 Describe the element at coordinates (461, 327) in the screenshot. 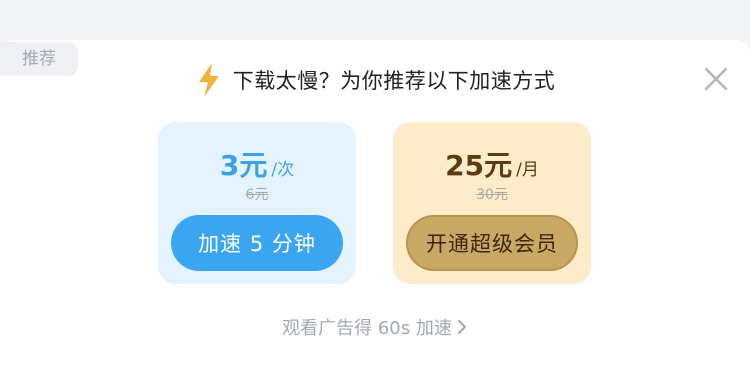

I see `chevron-right-icon` at that location.